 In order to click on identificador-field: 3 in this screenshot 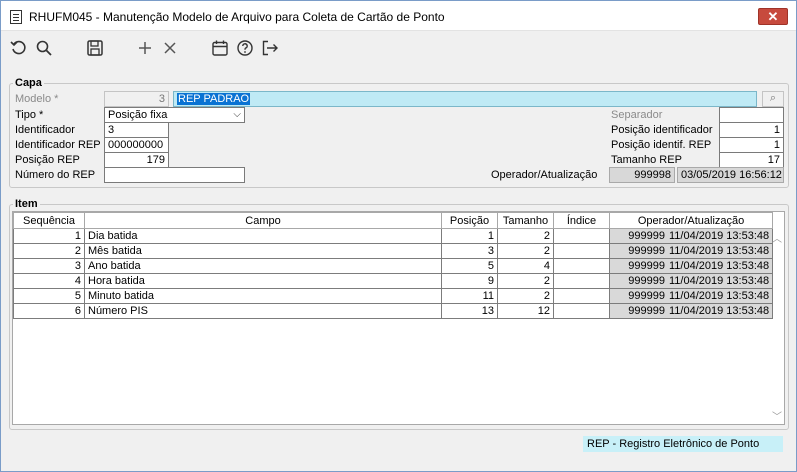, I will do `click(136, 130)`.